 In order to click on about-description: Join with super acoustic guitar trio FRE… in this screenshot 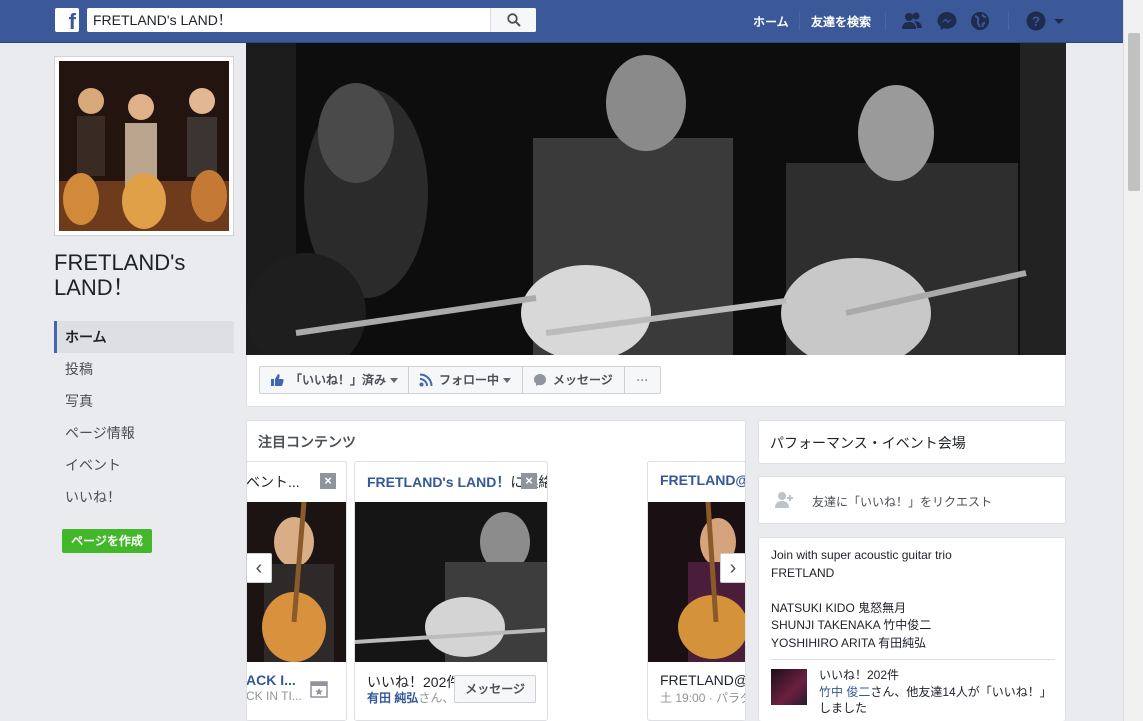, I will do `click(861, 599)`.